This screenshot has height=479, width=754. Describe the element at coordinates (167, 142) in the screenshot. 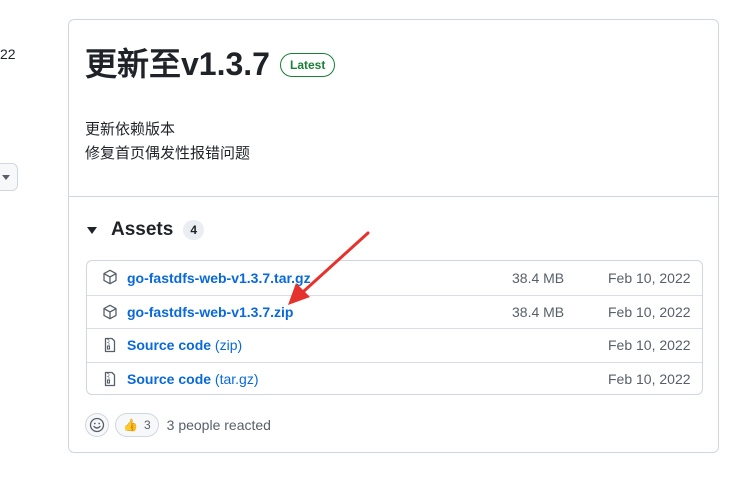

I see `release-notes: 更新依赖版本 修复首页偶发性报错问题` at that location.